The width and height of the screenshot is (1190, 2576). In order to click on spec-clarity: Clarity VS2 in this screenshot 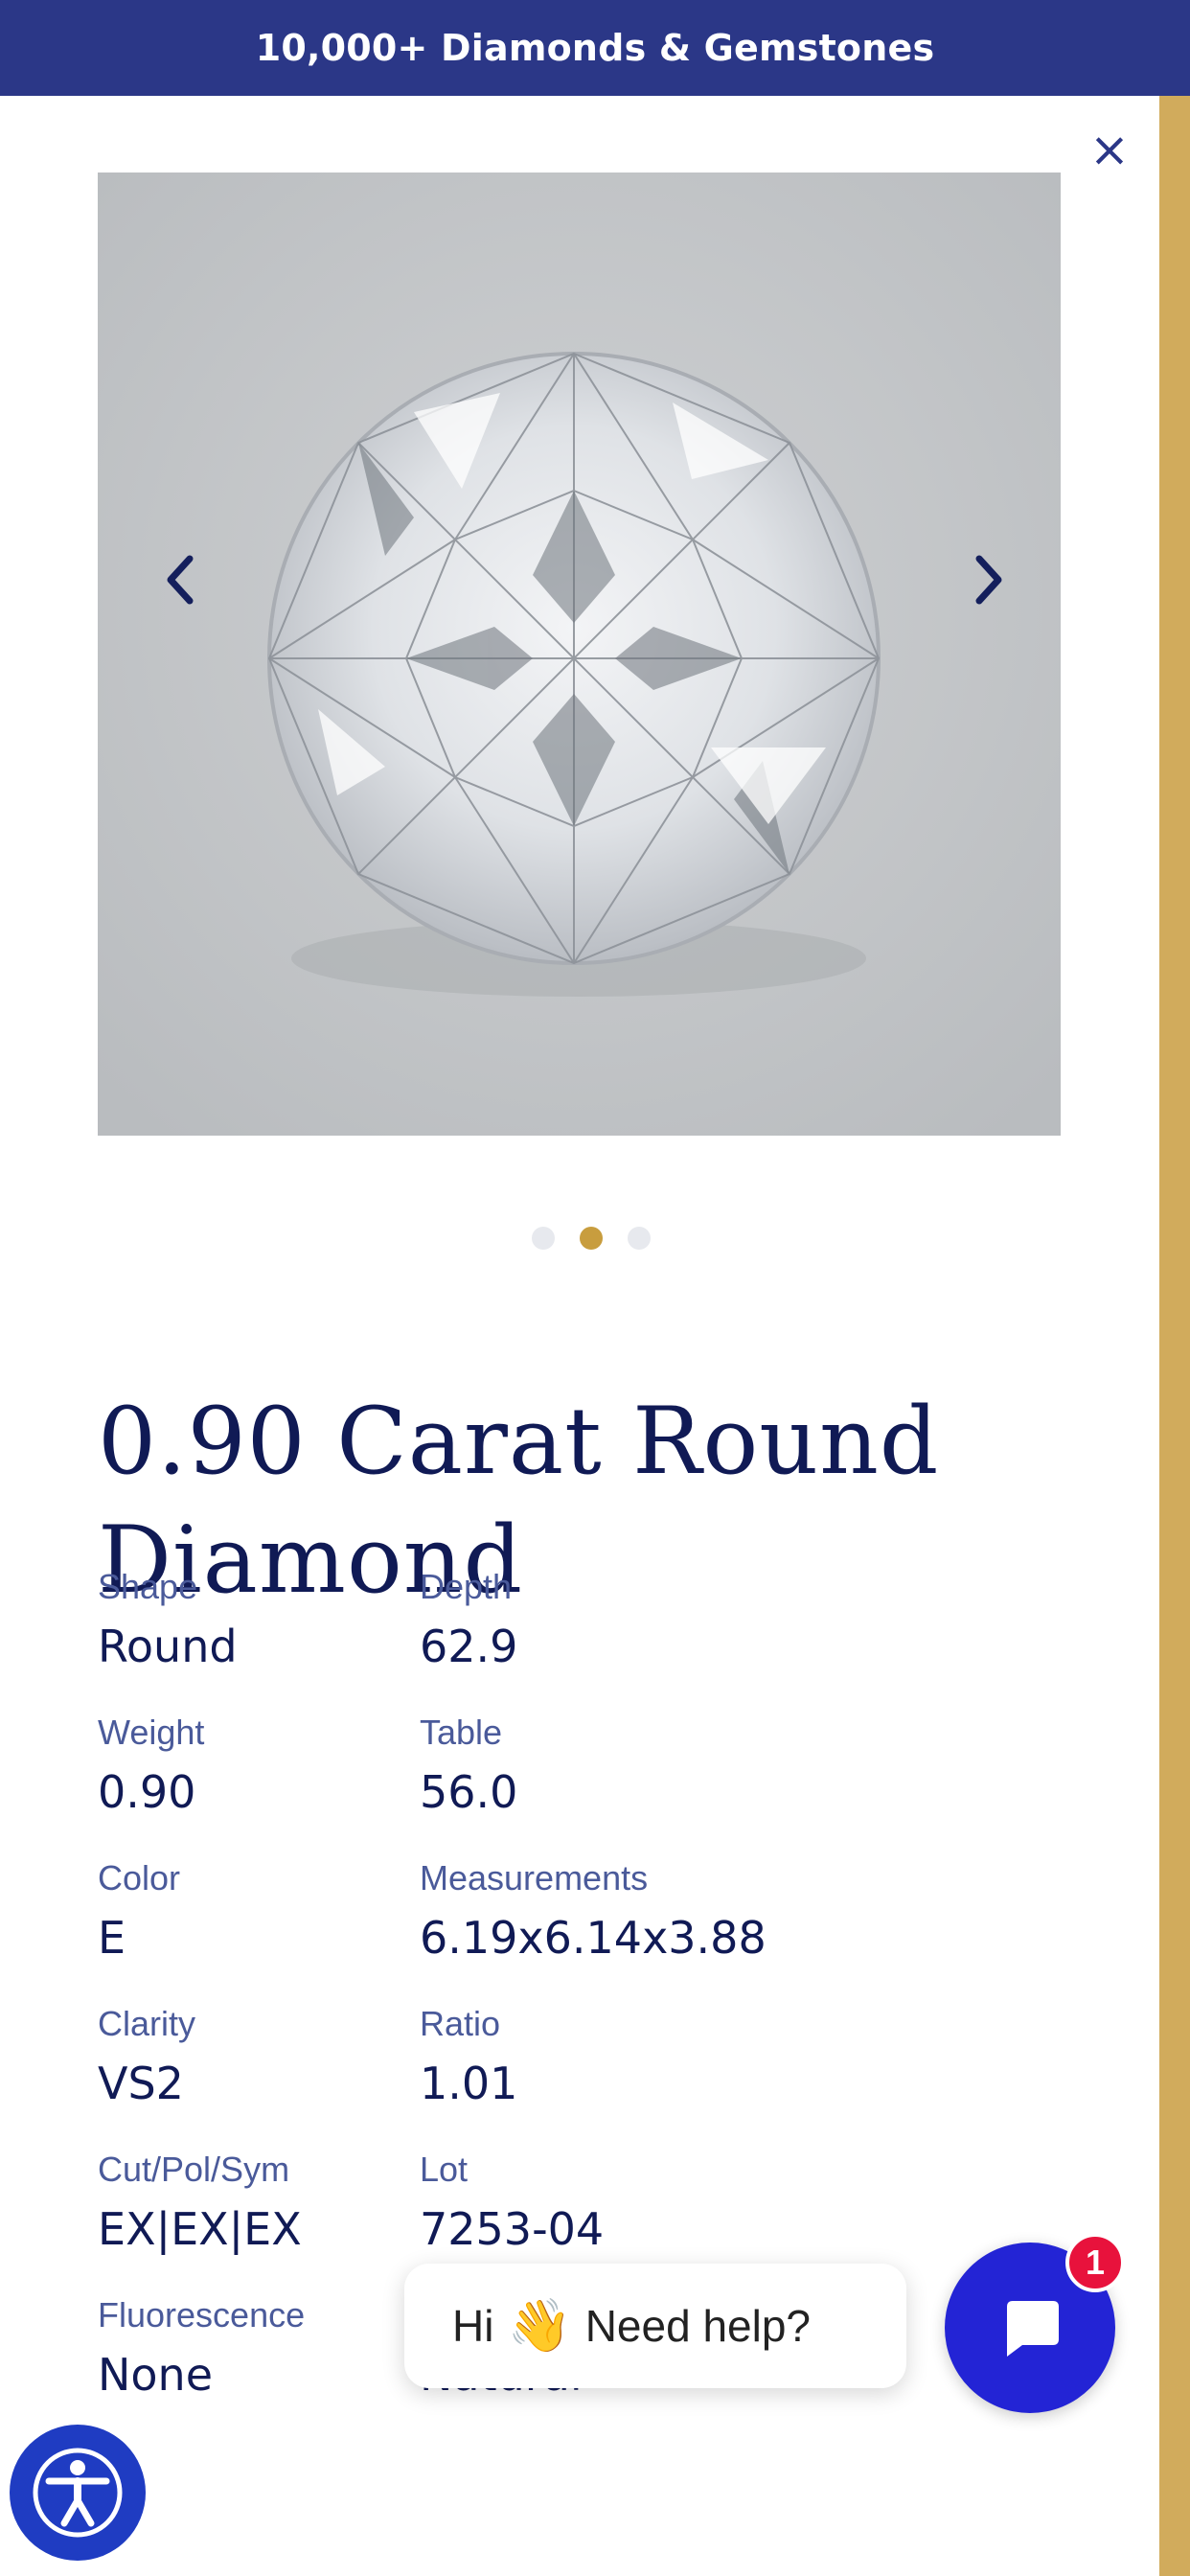, I will do `click(259, 2072)`.